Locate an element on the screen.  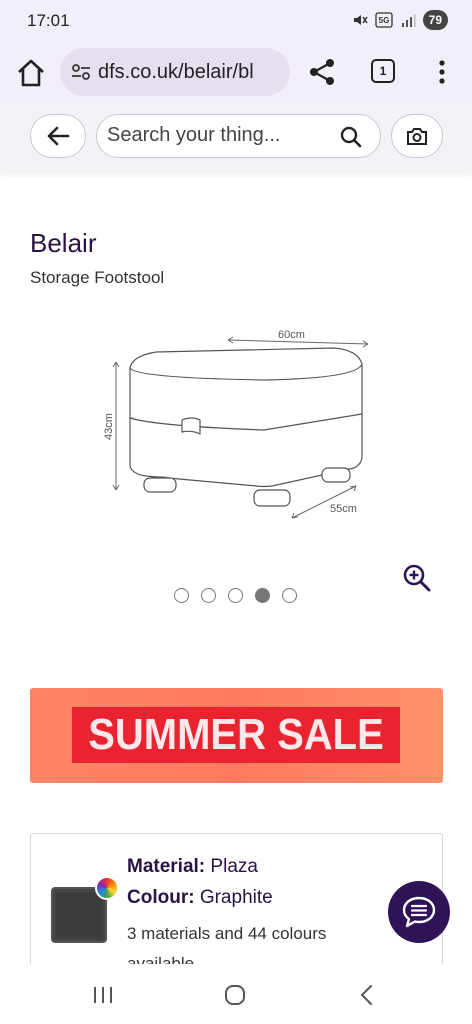
search-input is located at coordinates (222, 135).